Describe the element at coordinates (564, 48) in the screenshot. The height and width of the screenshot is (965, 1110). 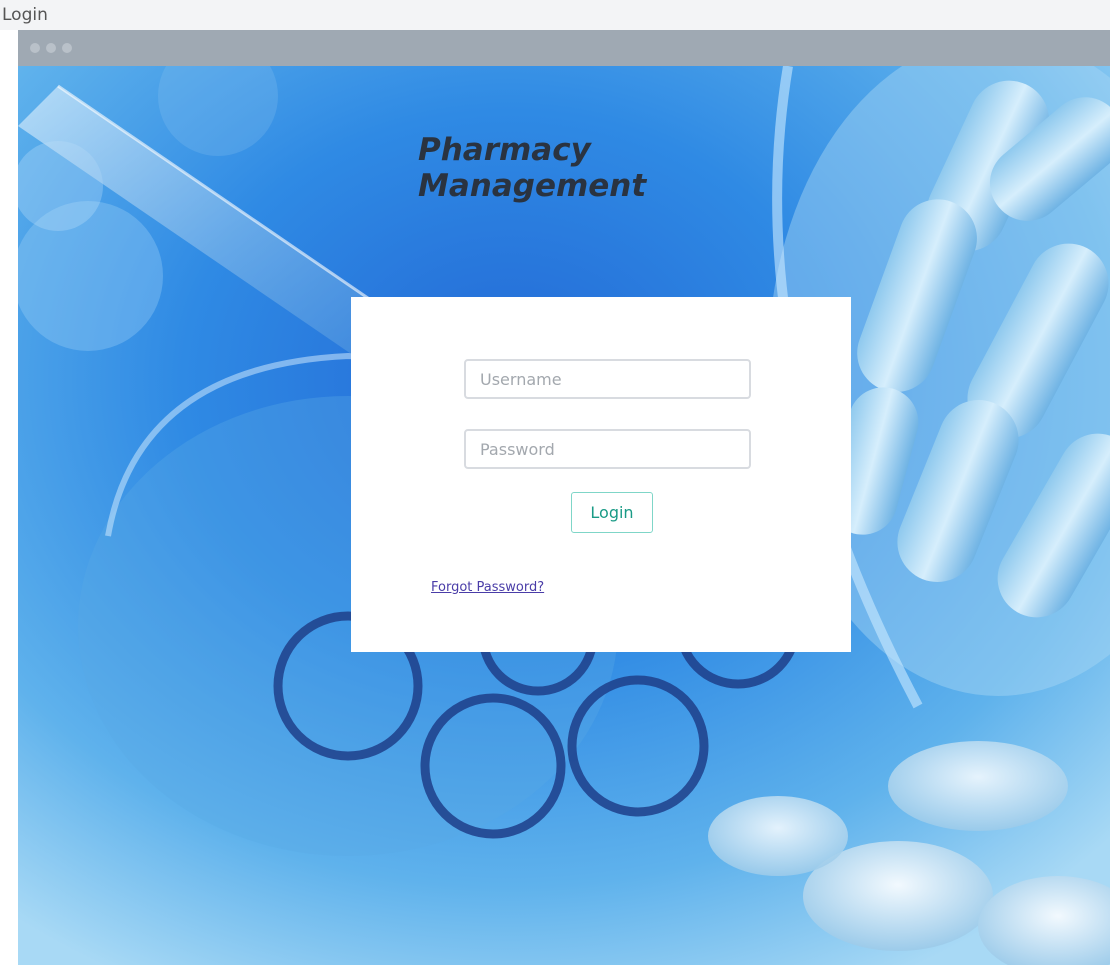
I see `window-chrome` at that location.